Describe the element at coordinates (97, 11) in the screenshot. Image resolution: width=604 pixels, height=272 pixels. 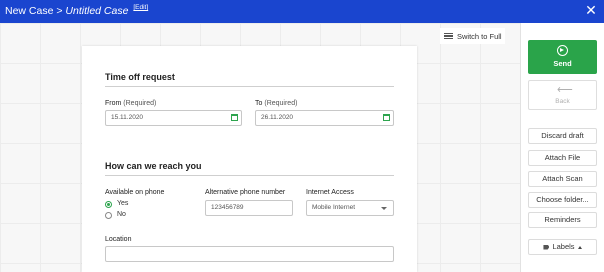
I see `case-title: Untitled Case` at that location.